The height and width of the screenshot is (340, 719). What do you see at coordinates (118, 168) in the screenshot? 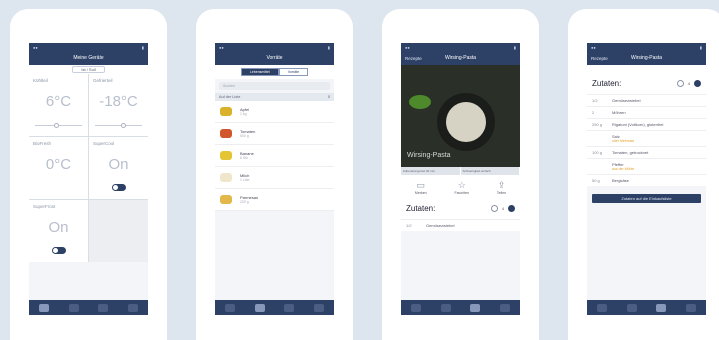
I see `supercool-cell: SuperCool On` at bounding box center [118, 168].